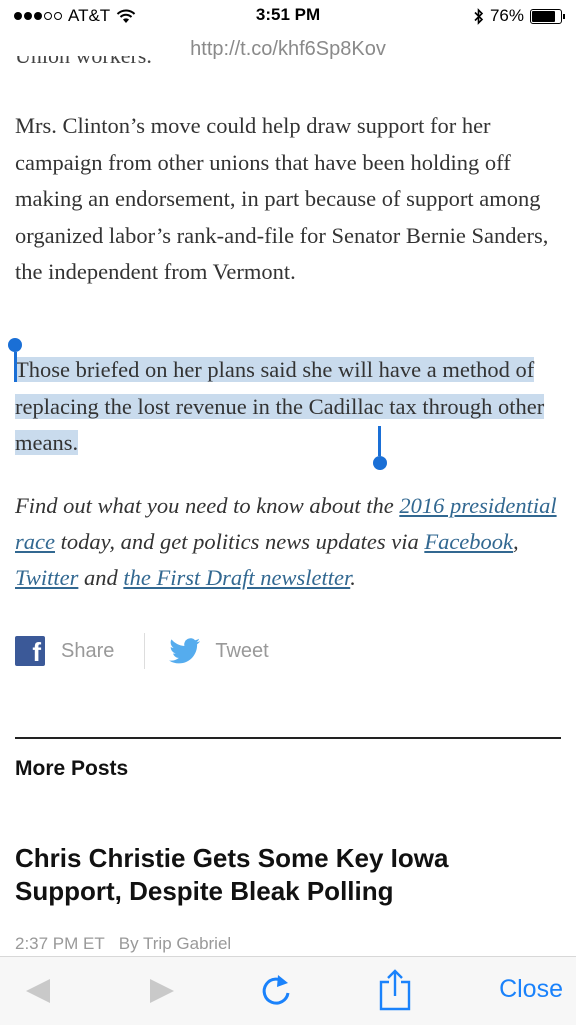  Describe the element at coordinates (236, 577) in the screenshot. I see `first-draft-newsletter-link: the First Draft newsletter` at that location.